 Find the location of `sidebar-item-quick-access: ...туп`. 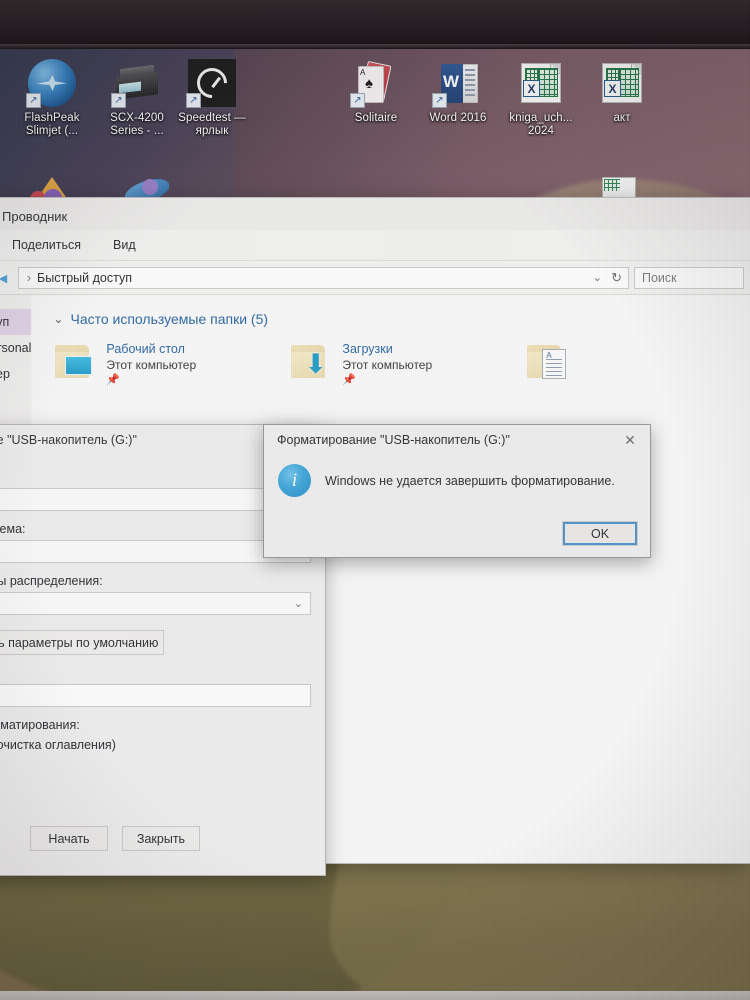

sidebar-item-quick-access: ...туп is located at coordinates (16, 322).